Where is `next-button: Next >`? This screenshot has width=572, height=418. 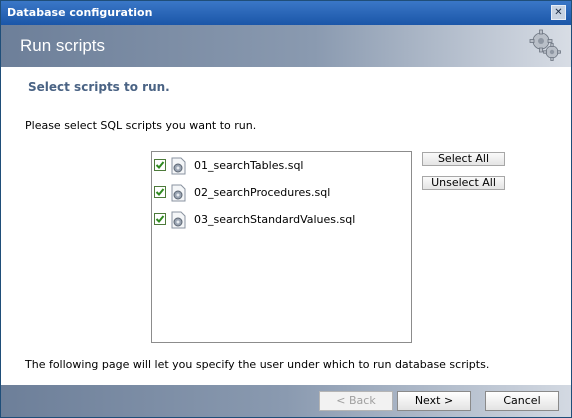 next-button: Next > is located at coordinates (434, 401).